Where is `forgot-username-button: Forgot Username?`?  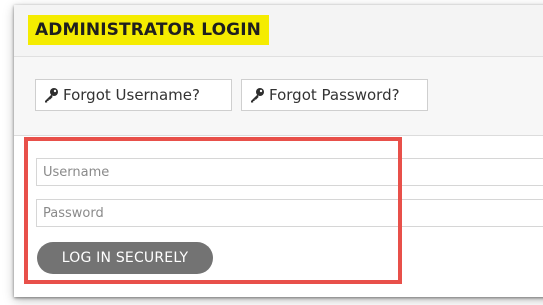 forgot-username-button: Forgot Username? is located at coordinates (133, 95).